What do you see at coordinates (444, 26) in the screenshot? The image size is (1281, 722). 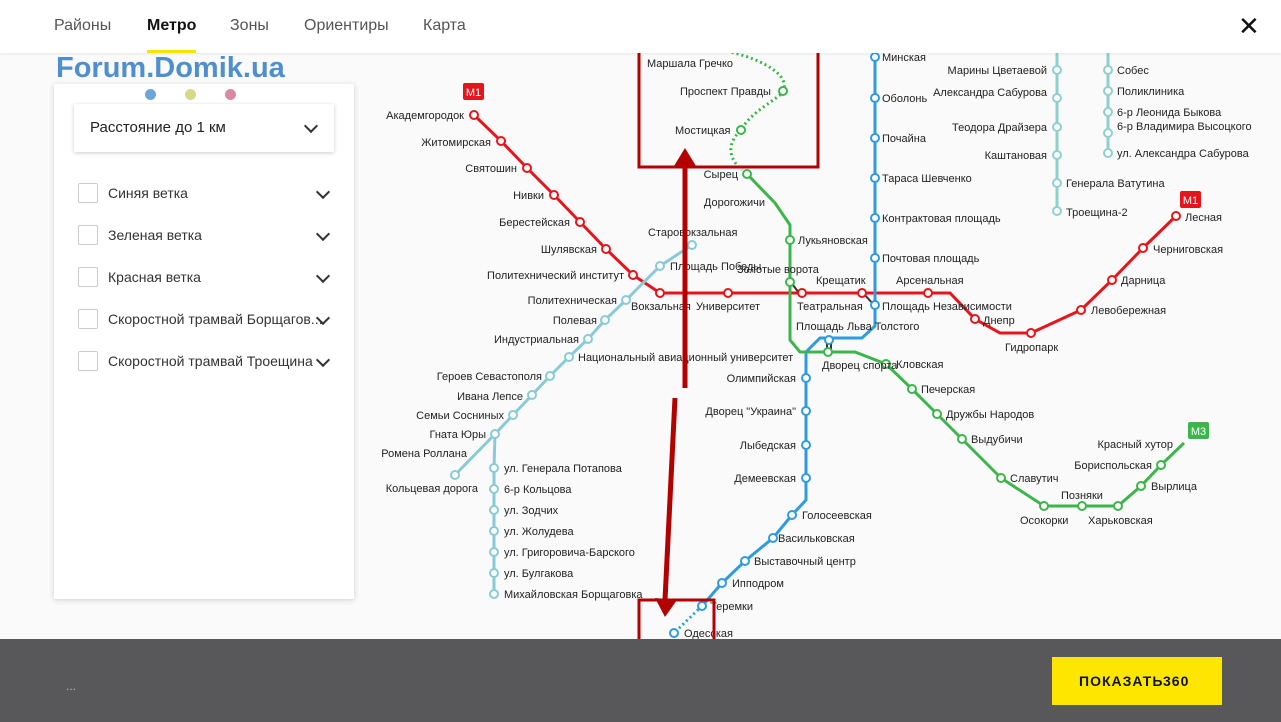 I see `tab-karta: Карта` at bounding box center [444, 26].